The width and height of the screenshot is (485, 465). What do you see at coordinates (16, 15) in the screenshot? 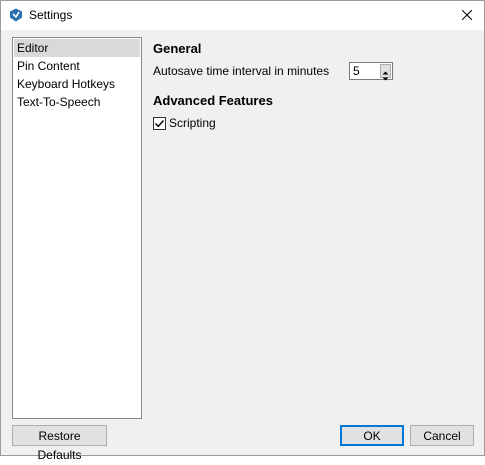
I see `app-logo-icon` at bounding box center [16, 15].